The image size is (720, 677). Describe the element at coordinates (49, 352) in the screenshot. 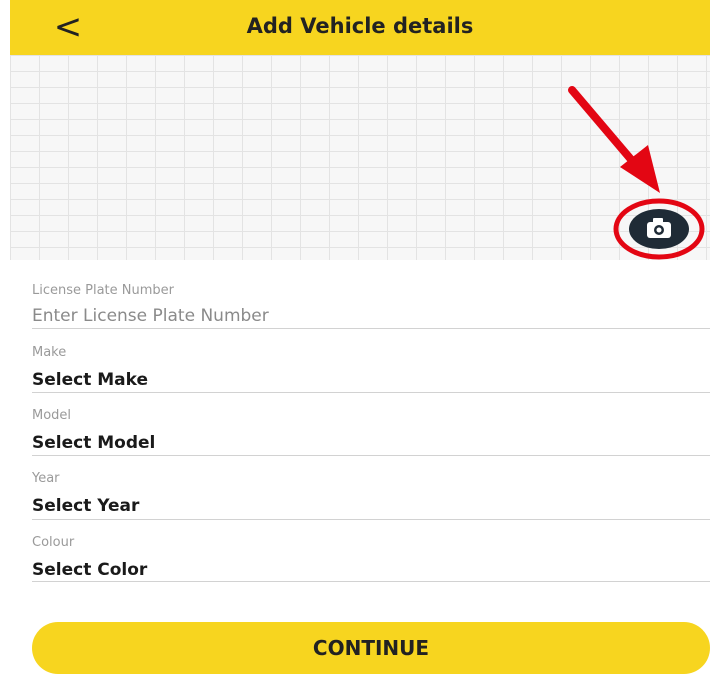

I see `make-label: Make` at that location.